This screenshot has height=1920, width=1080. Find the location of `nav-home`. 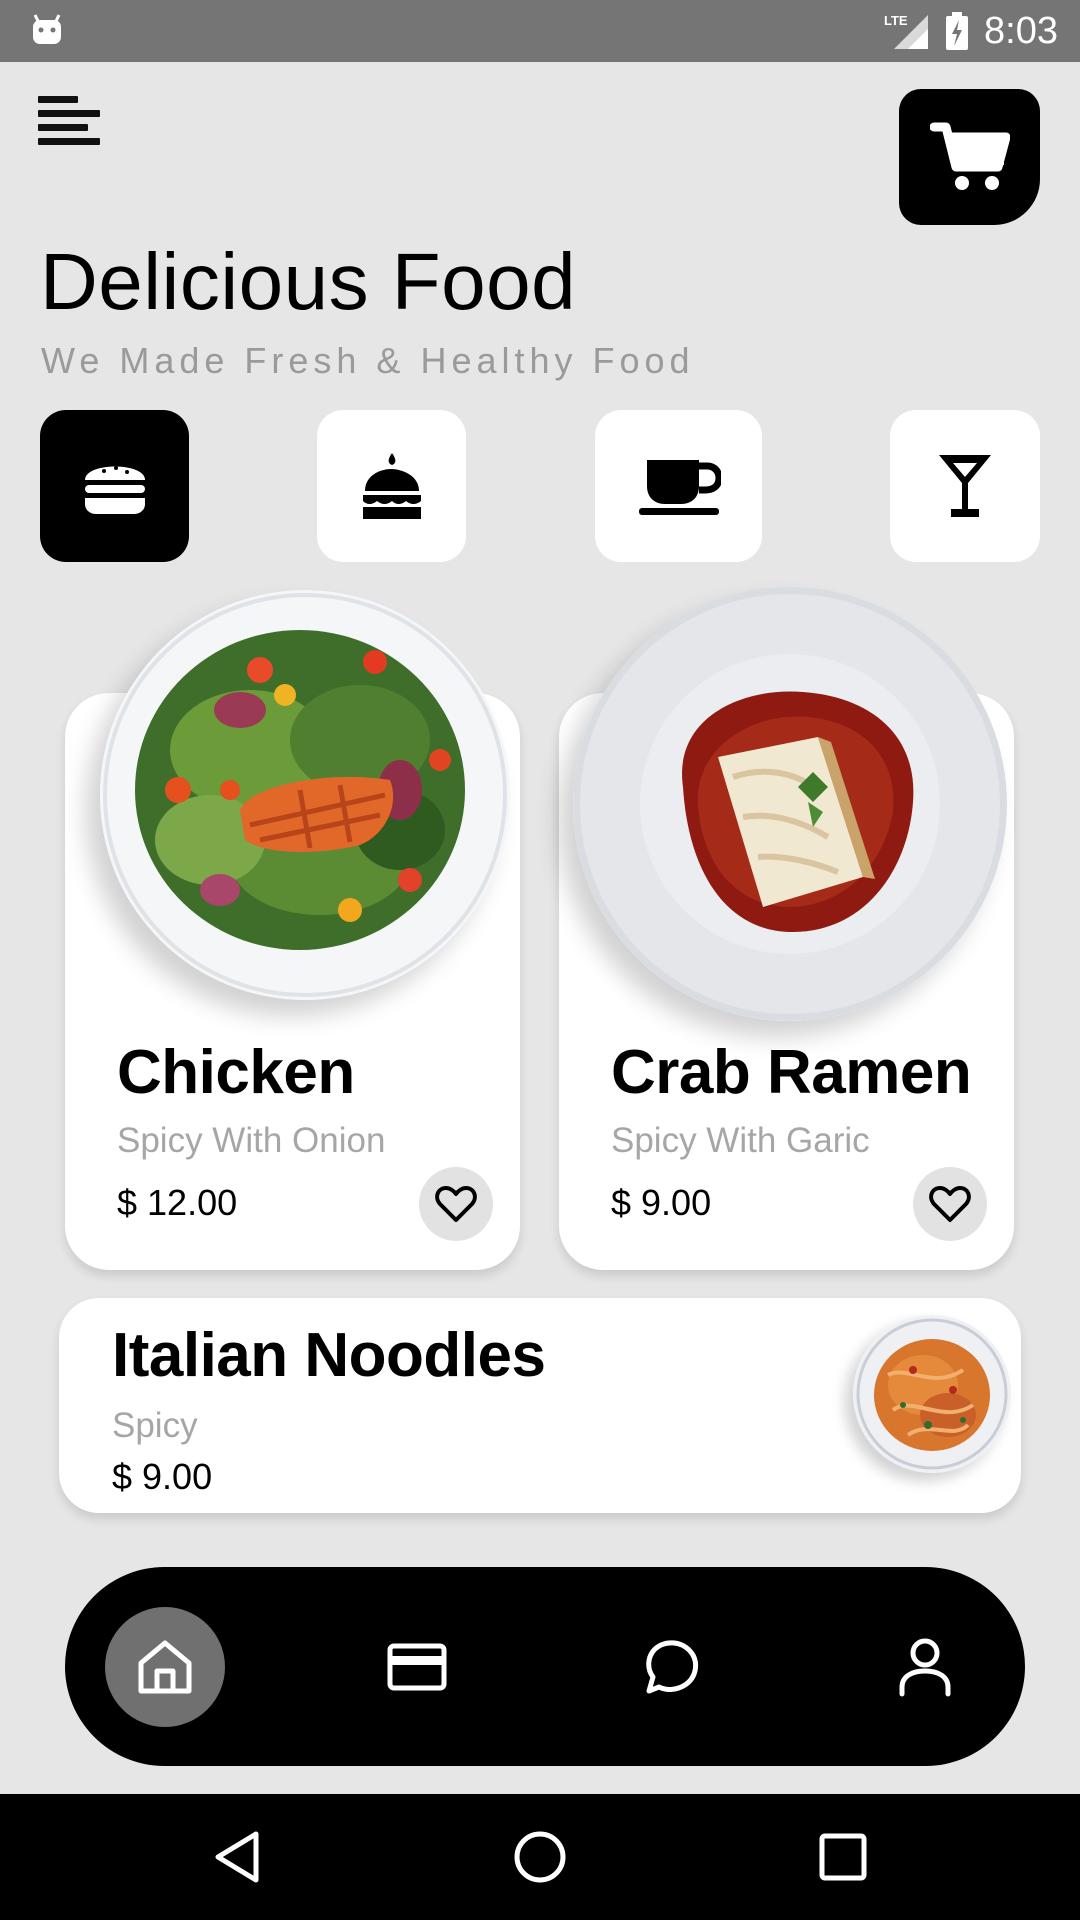

nav-home is located at coordinates (165, 1667).